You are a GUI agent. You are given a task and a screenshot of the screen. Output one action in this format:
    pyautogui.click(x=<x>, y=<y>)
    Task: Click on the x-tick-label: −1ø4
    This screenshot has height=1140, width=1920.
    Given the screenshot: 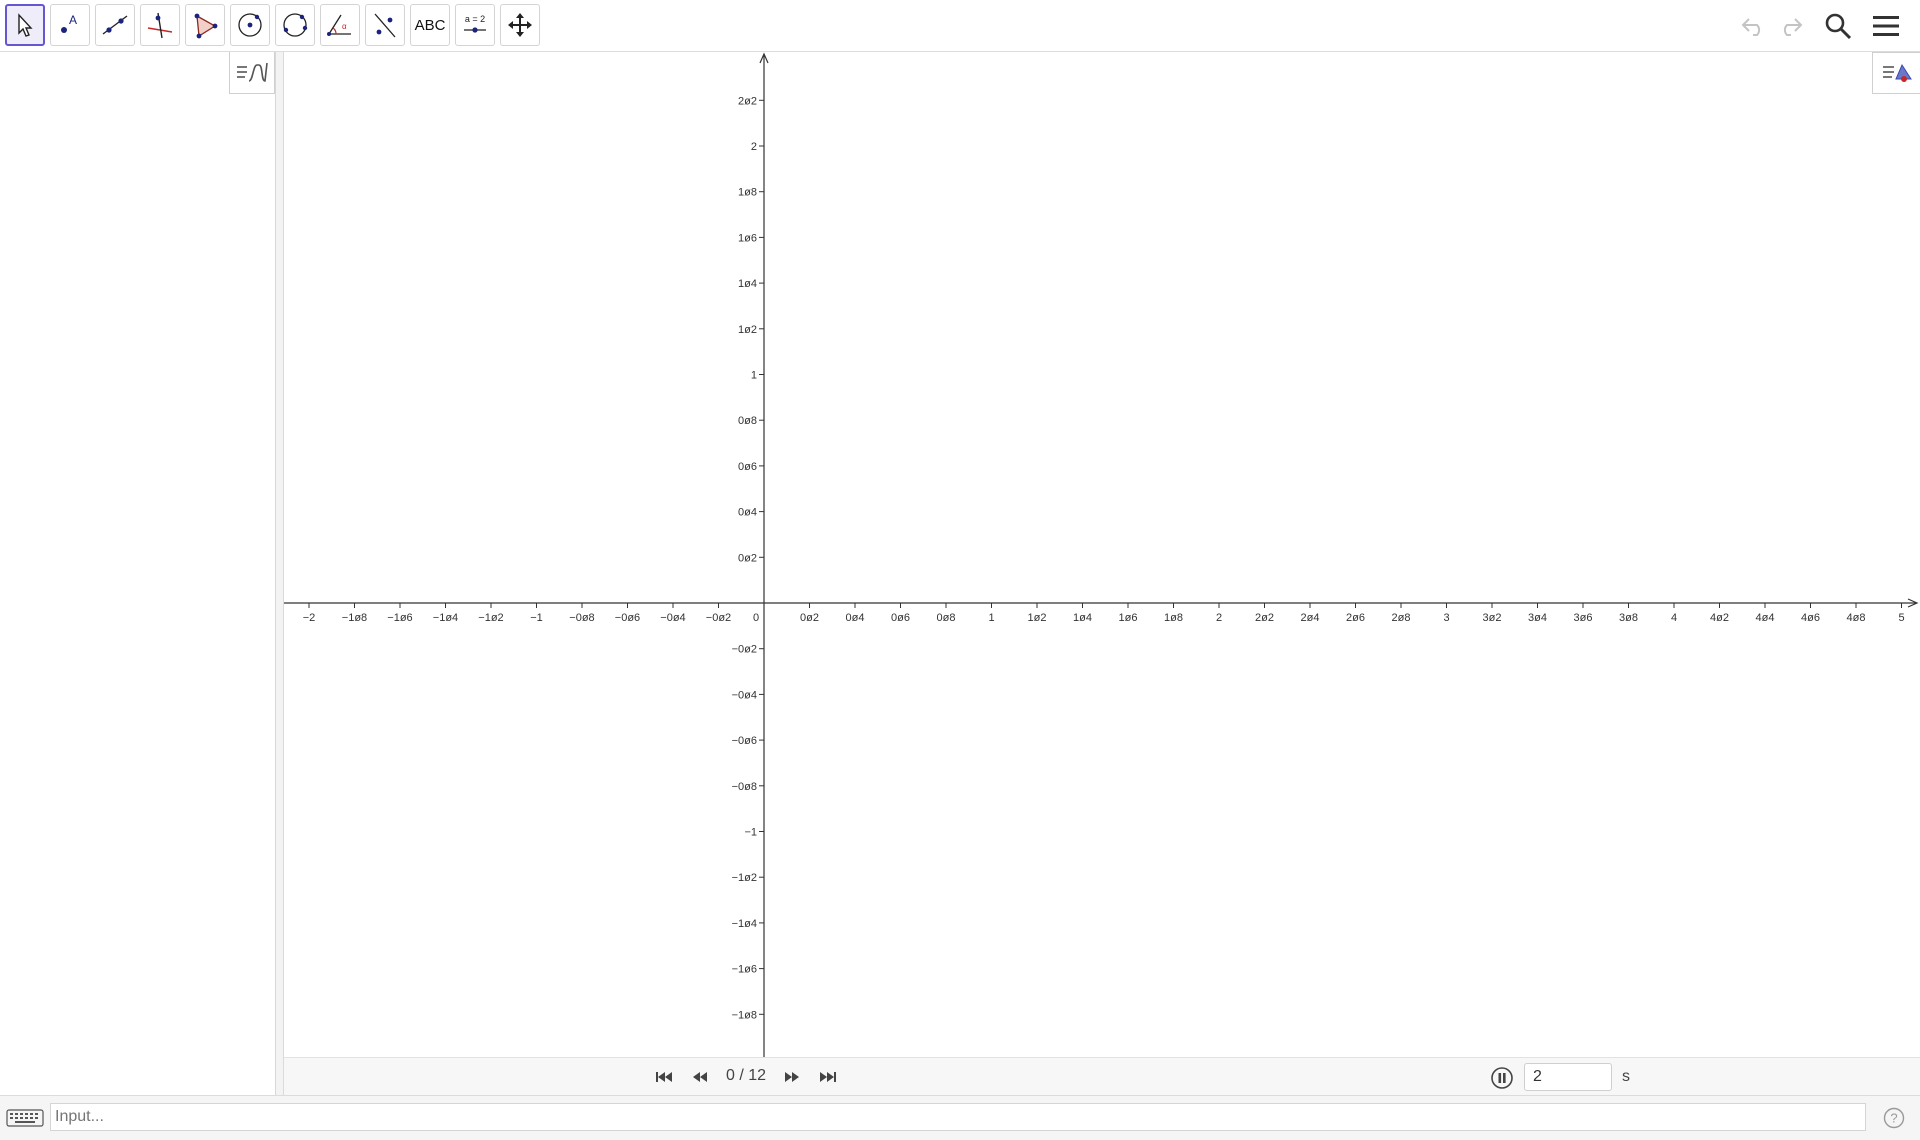 What is the action you would take?
    pyautogui.click(x=445, y=618)
    